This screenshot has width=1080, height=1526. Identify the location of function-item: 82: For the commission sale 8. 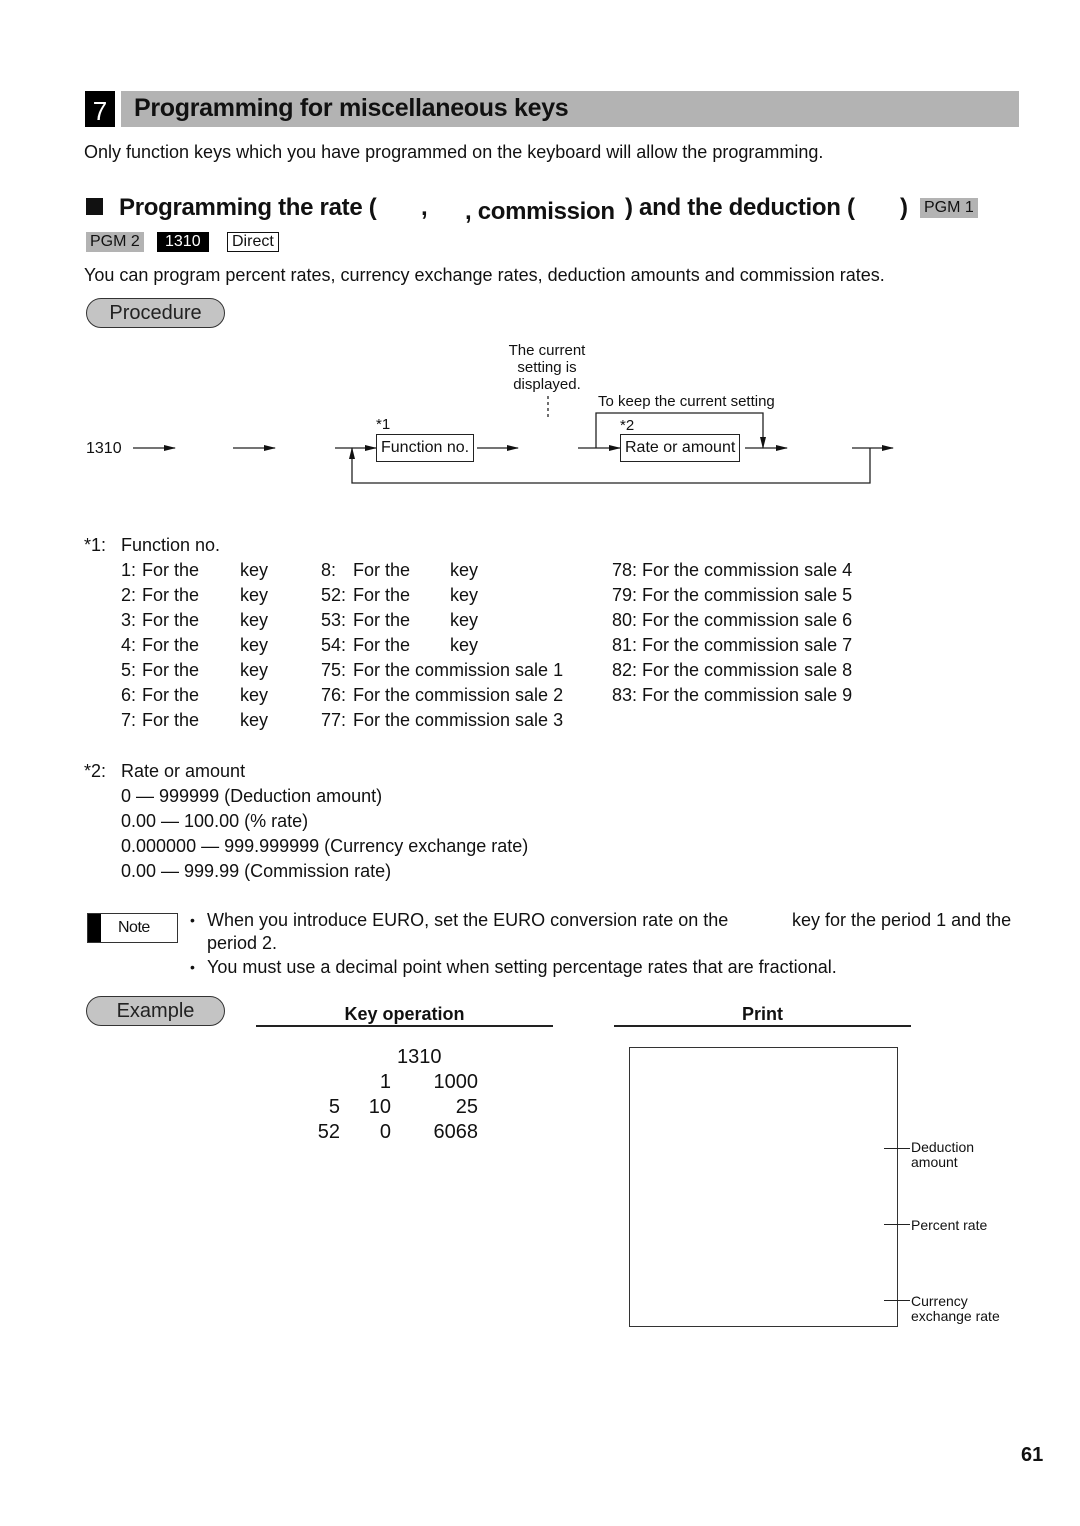
(732, 670).